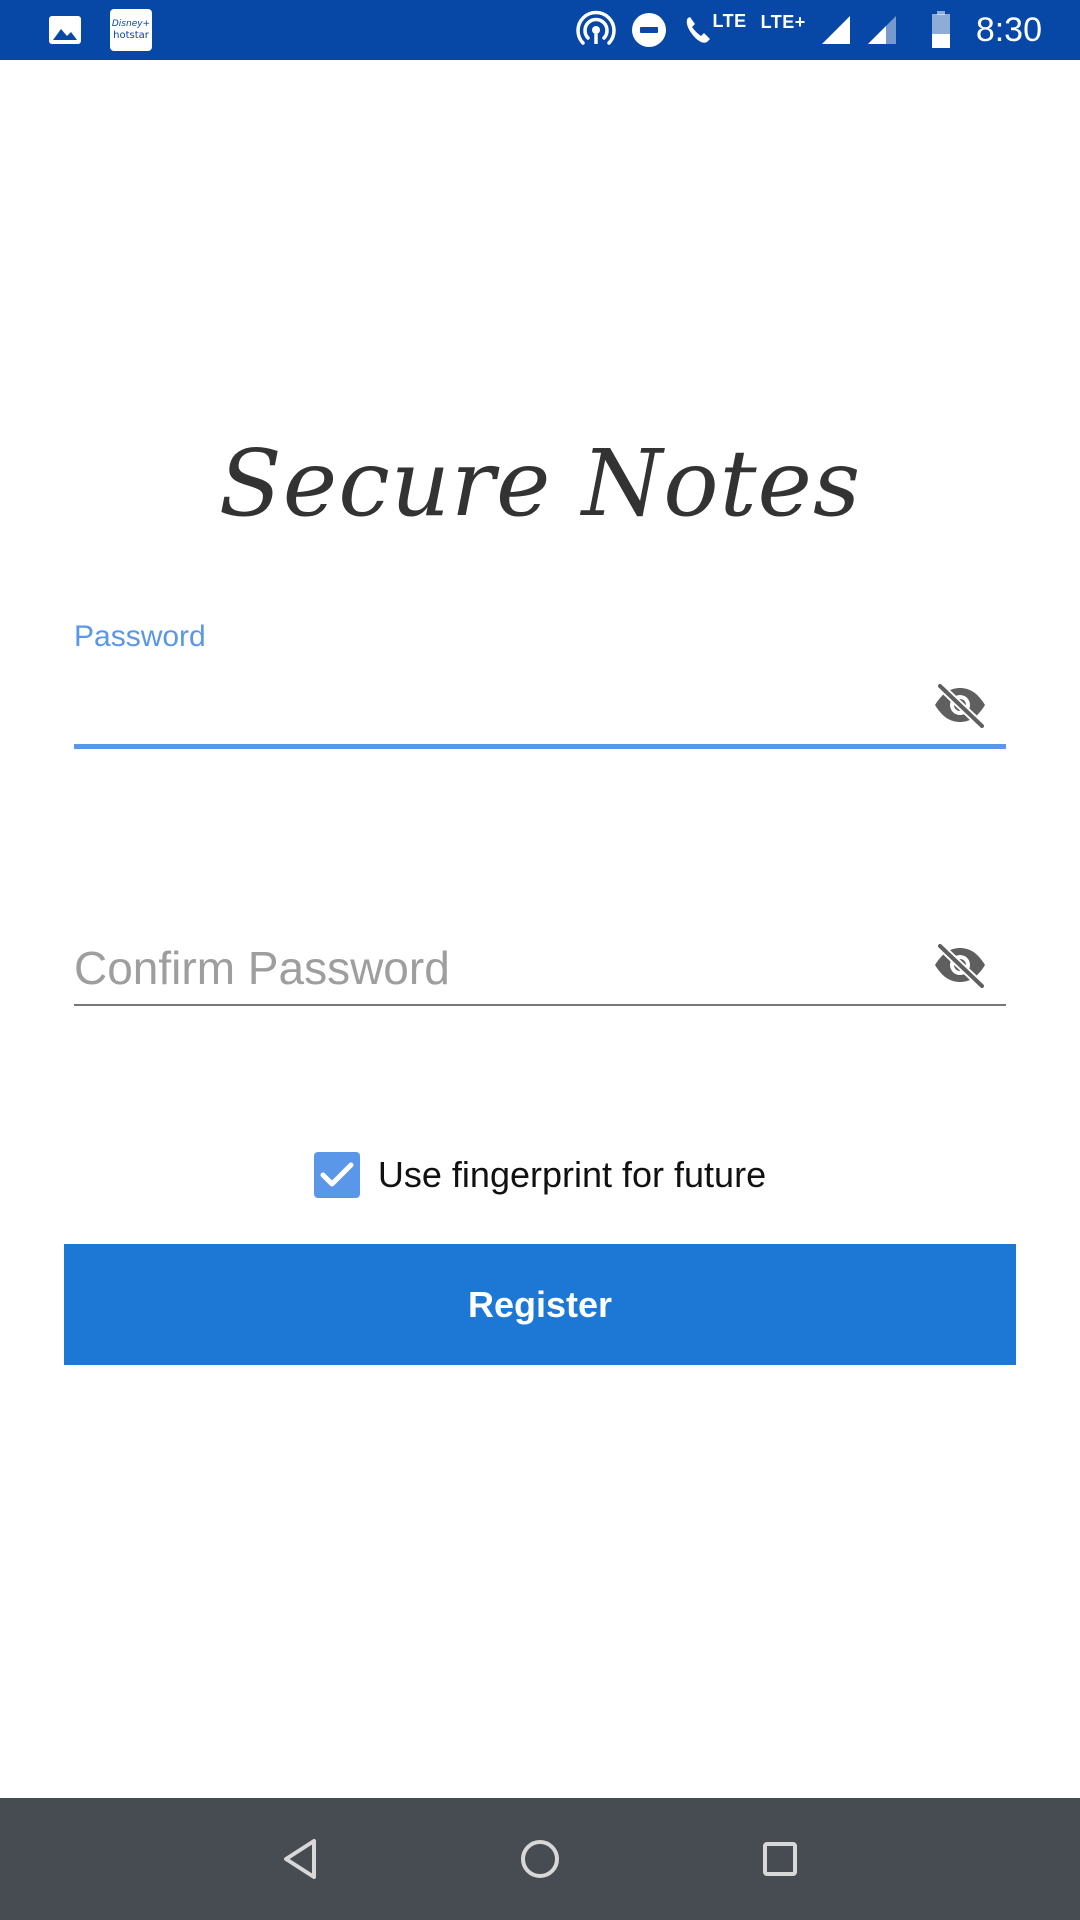 The image size is (1080, 1920). Describe the element at coordinates (300, 1859) in the screenshot. I see `back-icon` at that location.